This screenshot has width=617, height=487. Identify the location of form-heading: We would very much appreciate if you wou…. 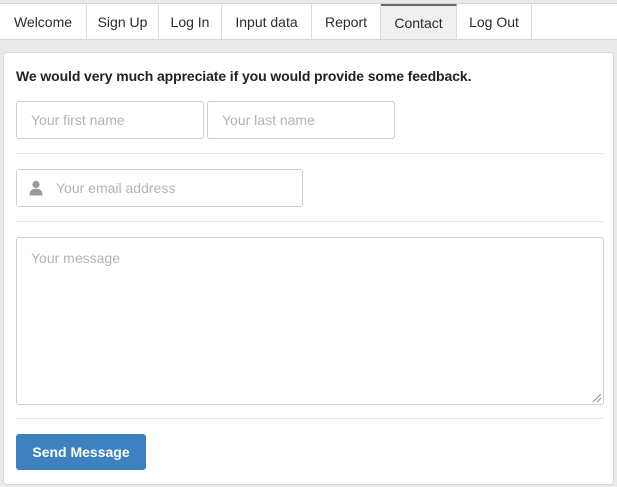
(244, 76).